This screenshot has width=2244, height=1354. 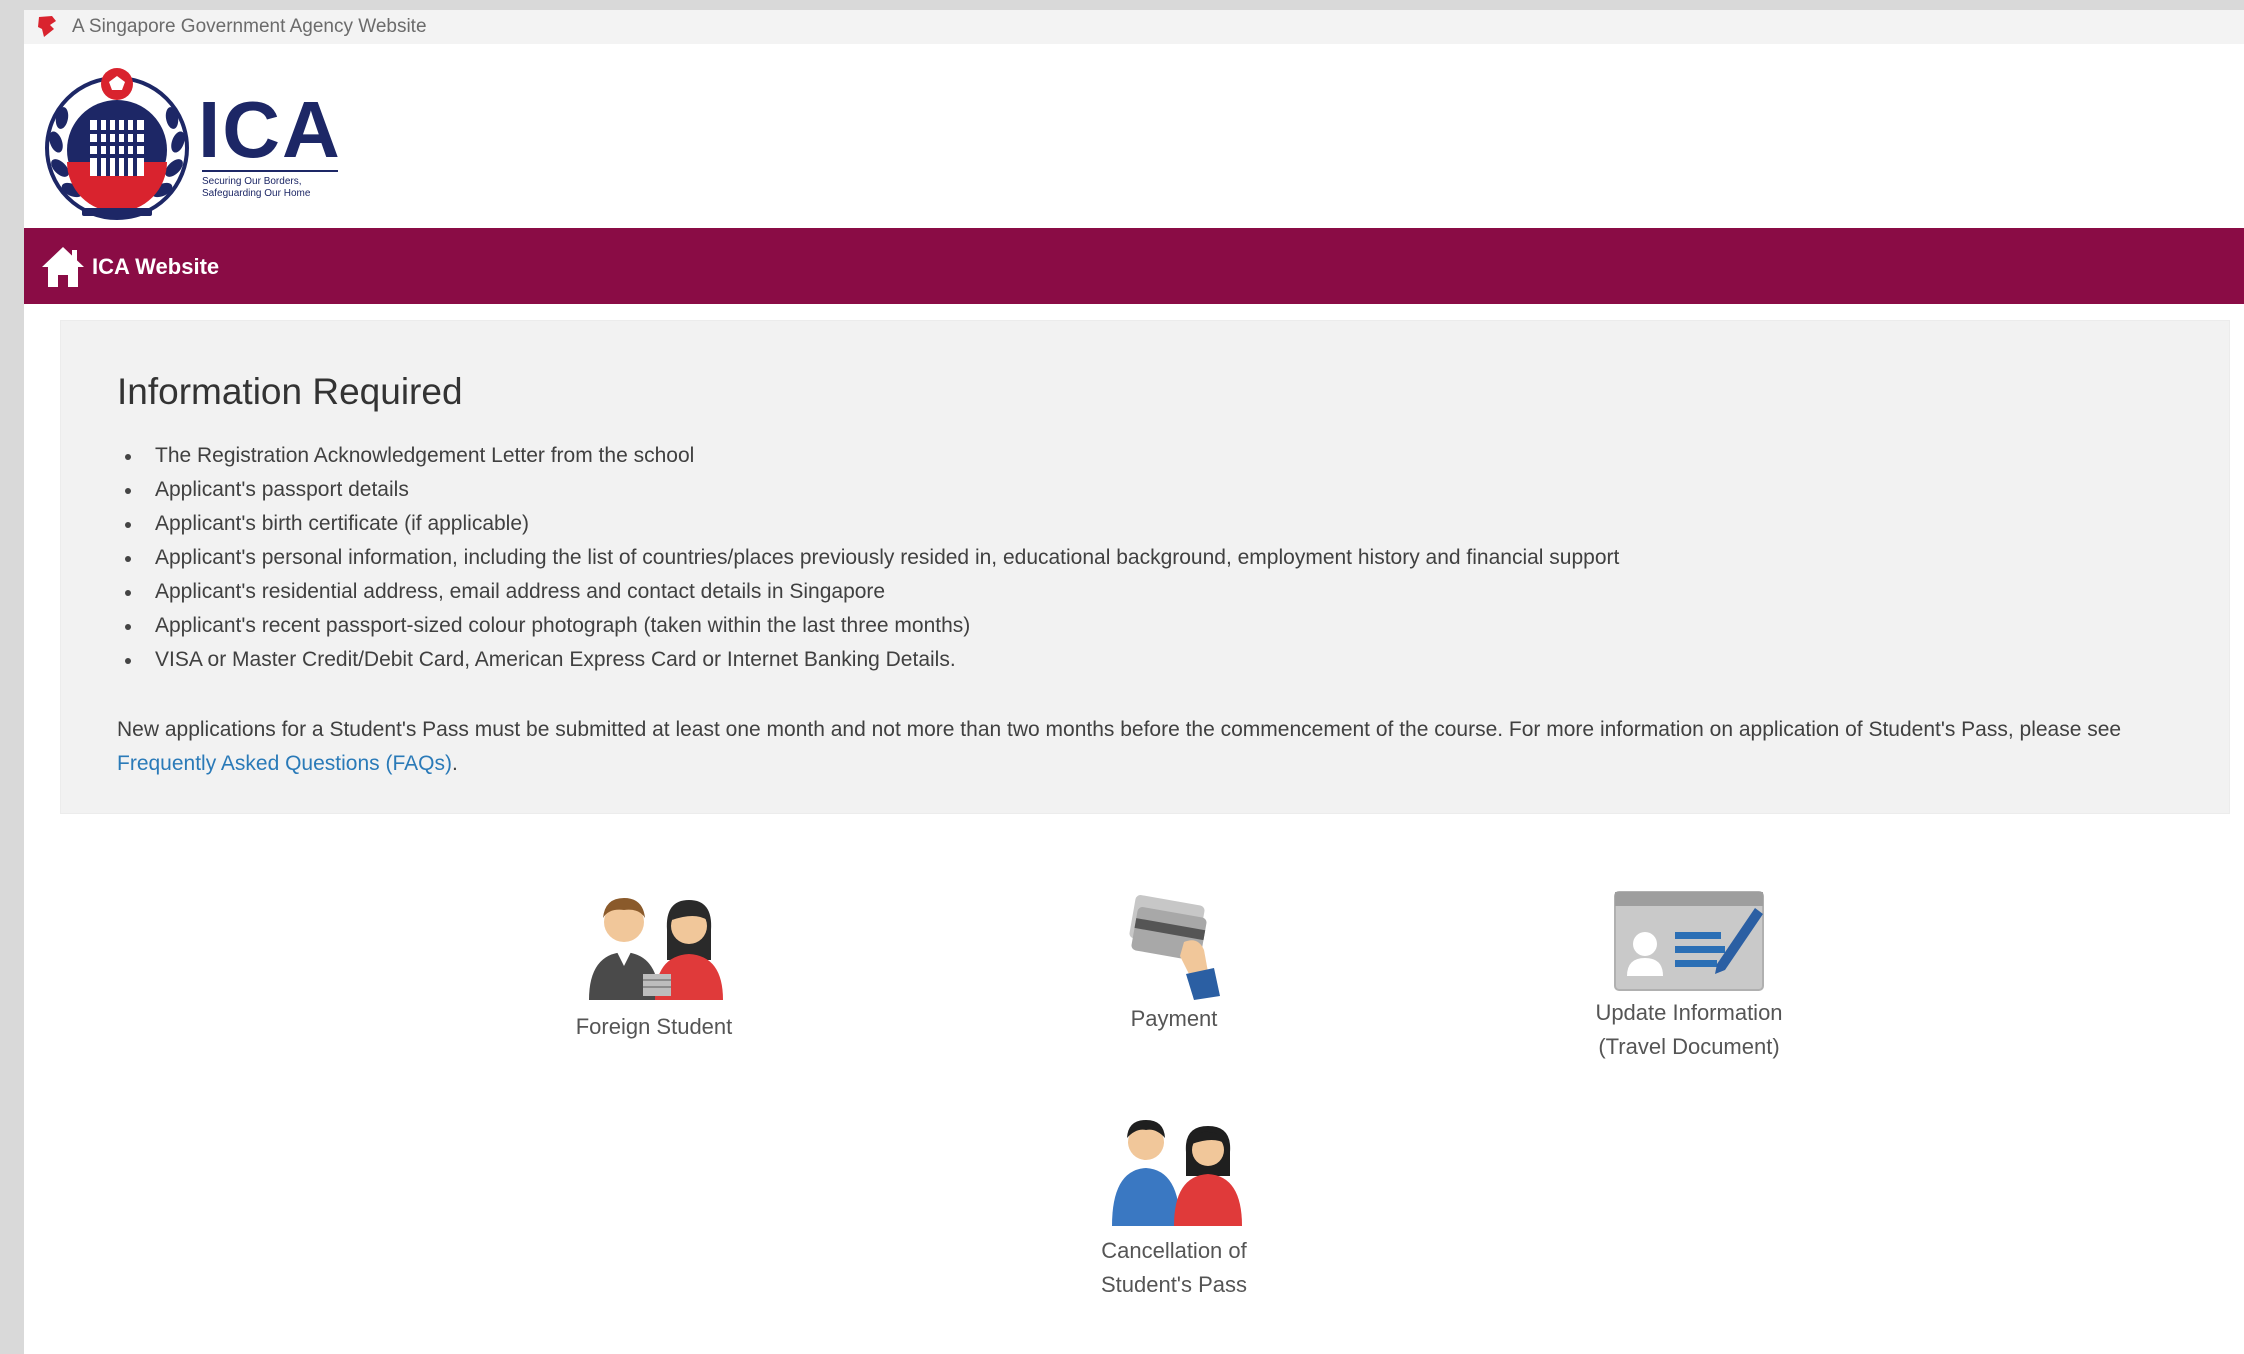 I want to click on logo-divider, so click(x=270, y=171).